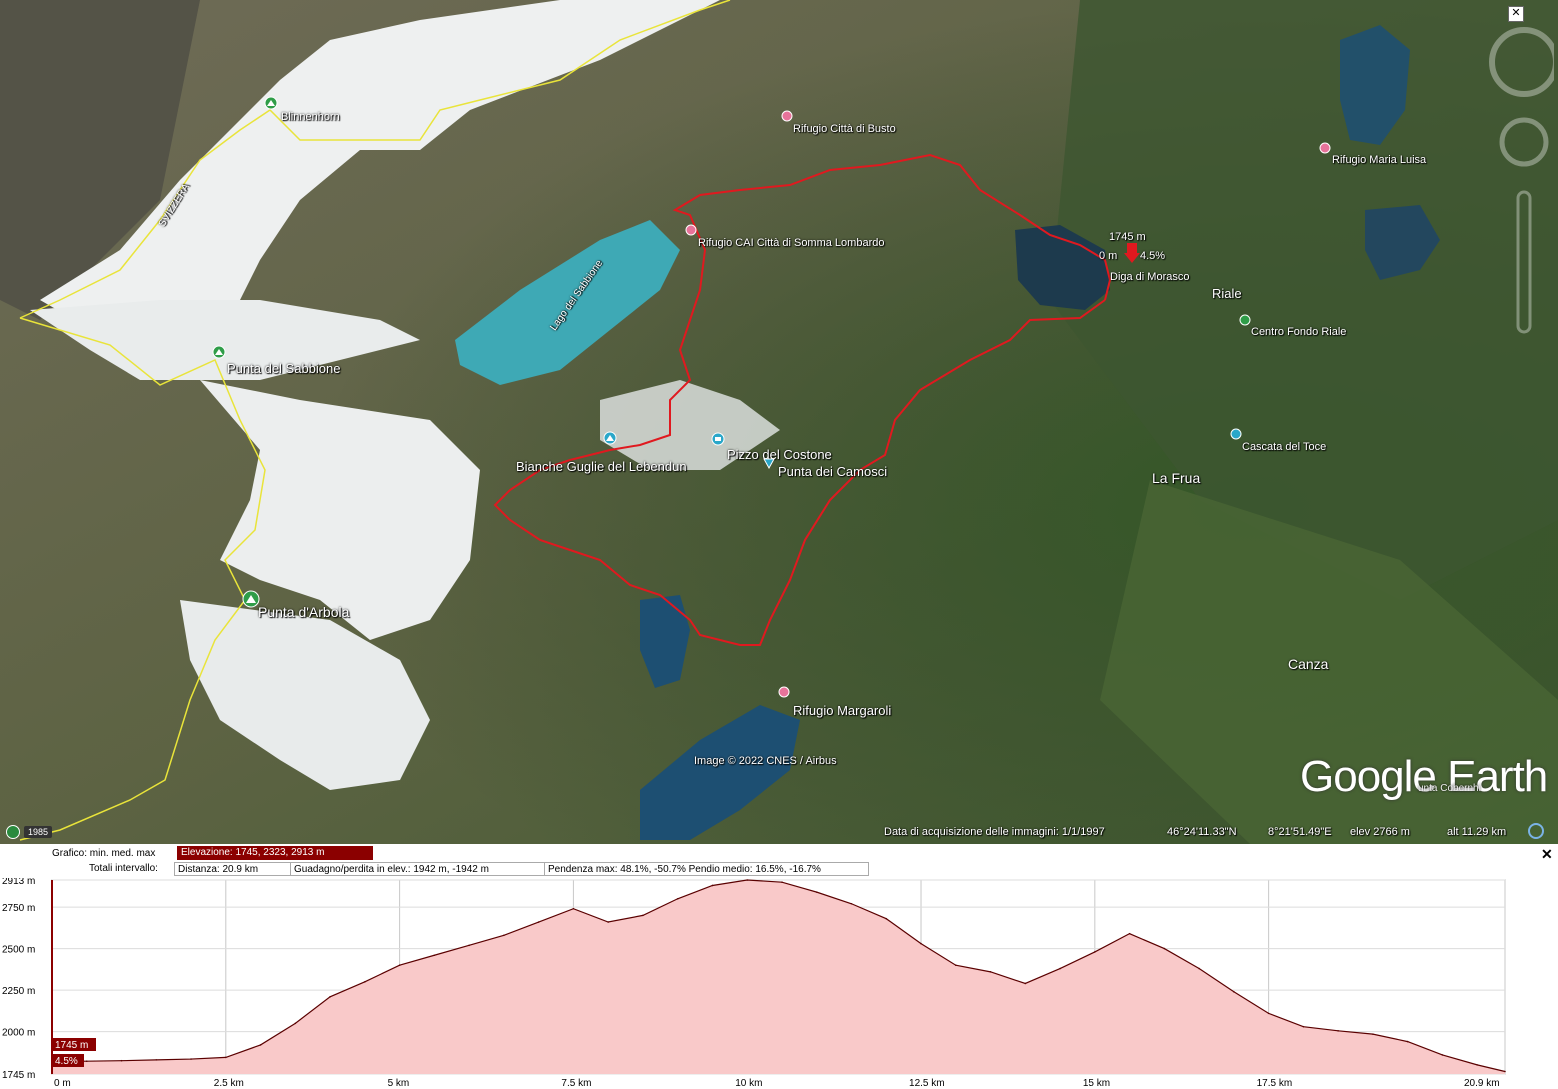 This screenshot has height=1089, width=1558. Describe the element at coordinates (18, 908) in the screenshot. I see `y-tick-label: 2750 m` at that location.